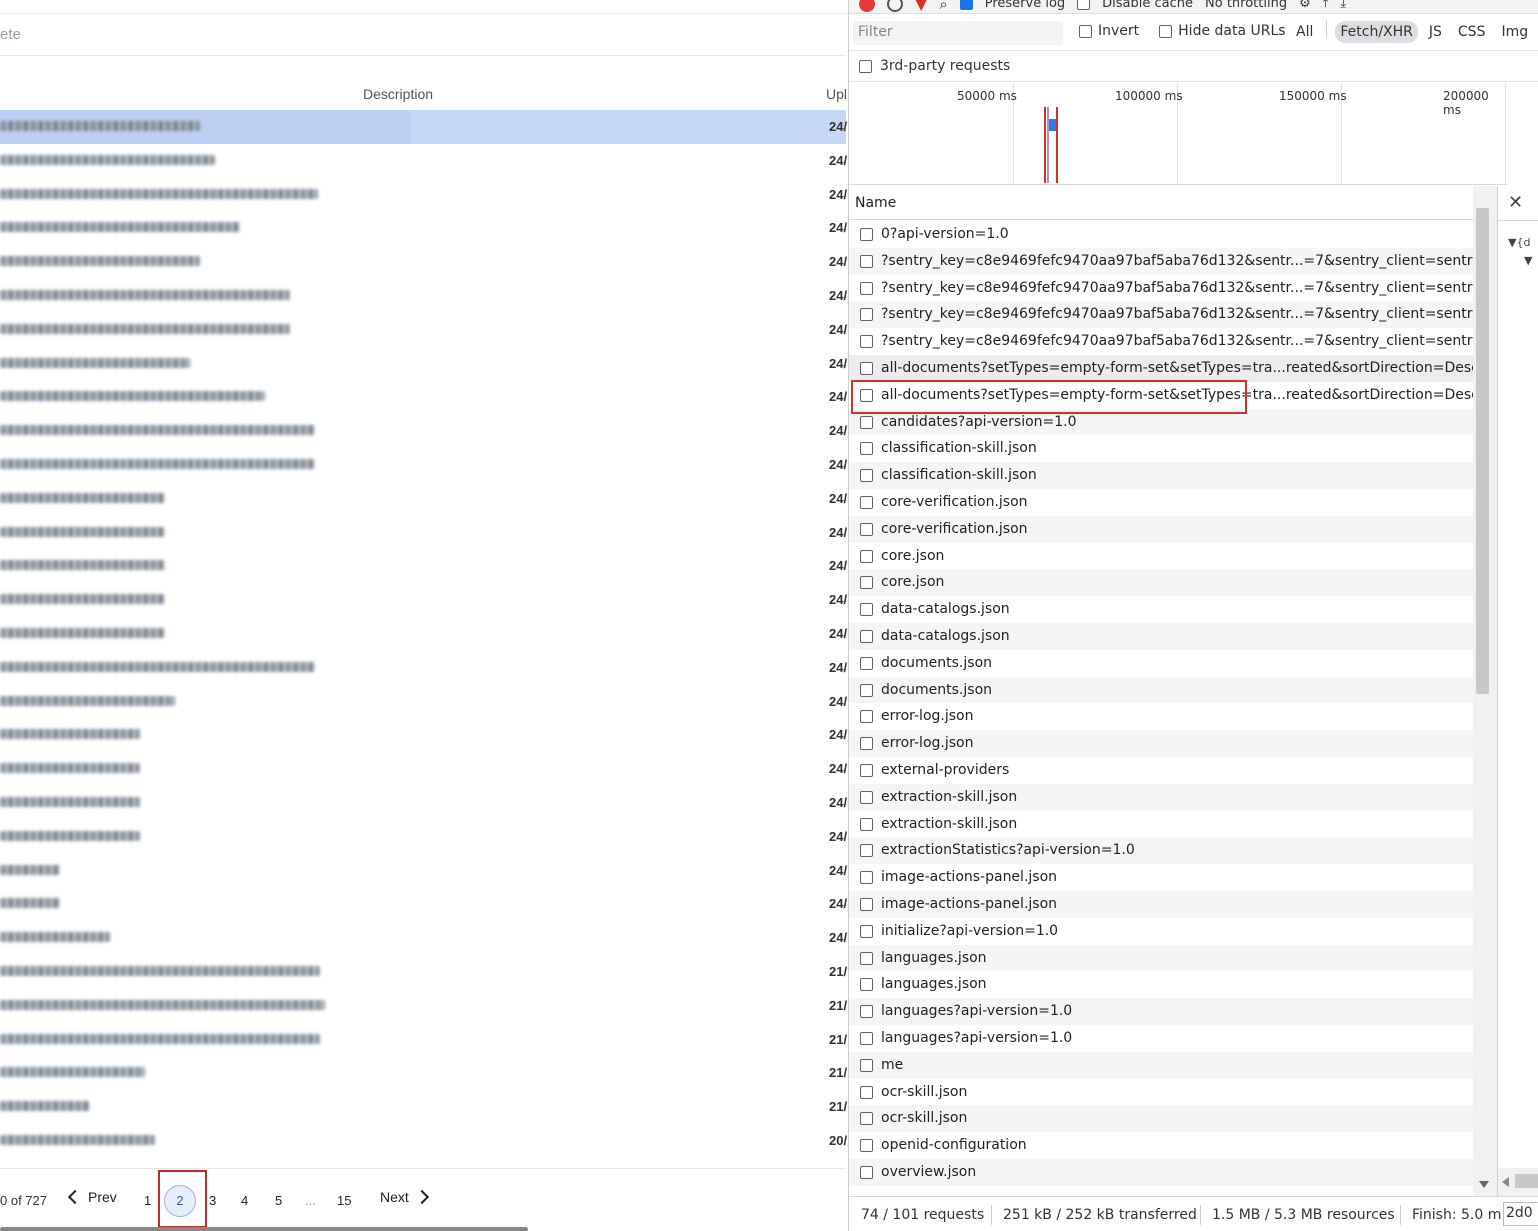 The height and width of the screenshot is (1231, 1538). What do you see at coordinates (1376, 32) in the screenshot?
I see `type-filter-fetch-xhr: Fetch/XHR` at bounding box center [1376, 32].